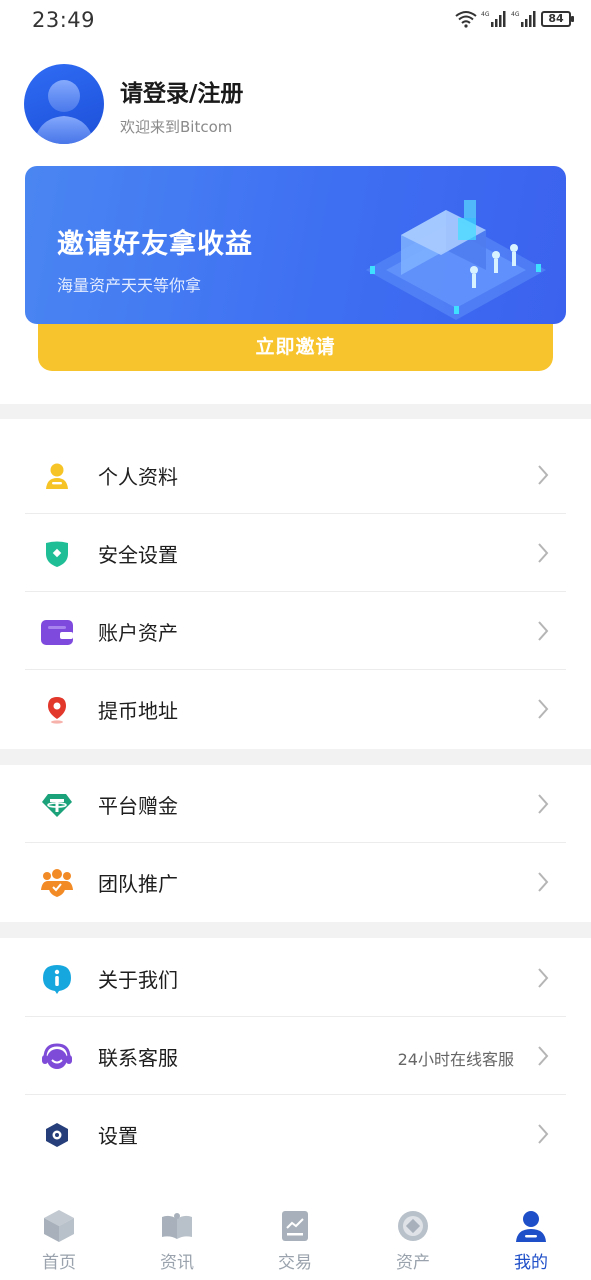 The height and width of the screenshot is (1280, 591). What do you see at coordinates (295, 245) in the screenshot?
I see `invite-banner: 邀请好友拿收益 海量资产天天等你拿` at bounding box center [295, 245].